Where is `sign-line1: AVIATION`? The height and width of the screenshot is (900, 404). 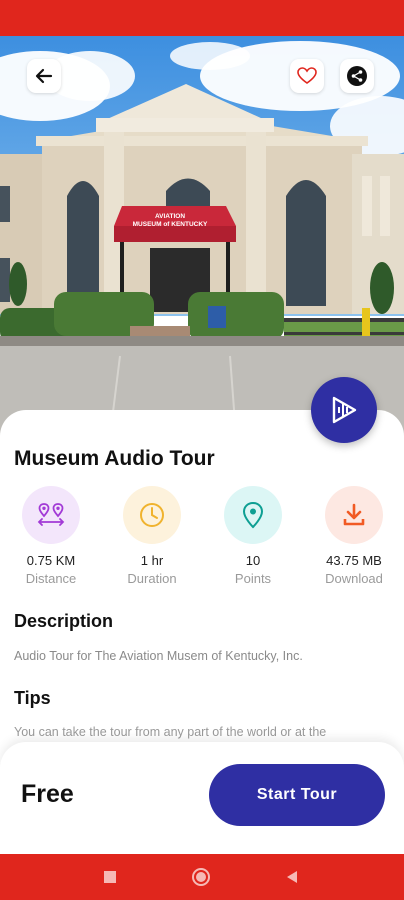
sign-line1: AVIATION is located at coordinates (170, 216).